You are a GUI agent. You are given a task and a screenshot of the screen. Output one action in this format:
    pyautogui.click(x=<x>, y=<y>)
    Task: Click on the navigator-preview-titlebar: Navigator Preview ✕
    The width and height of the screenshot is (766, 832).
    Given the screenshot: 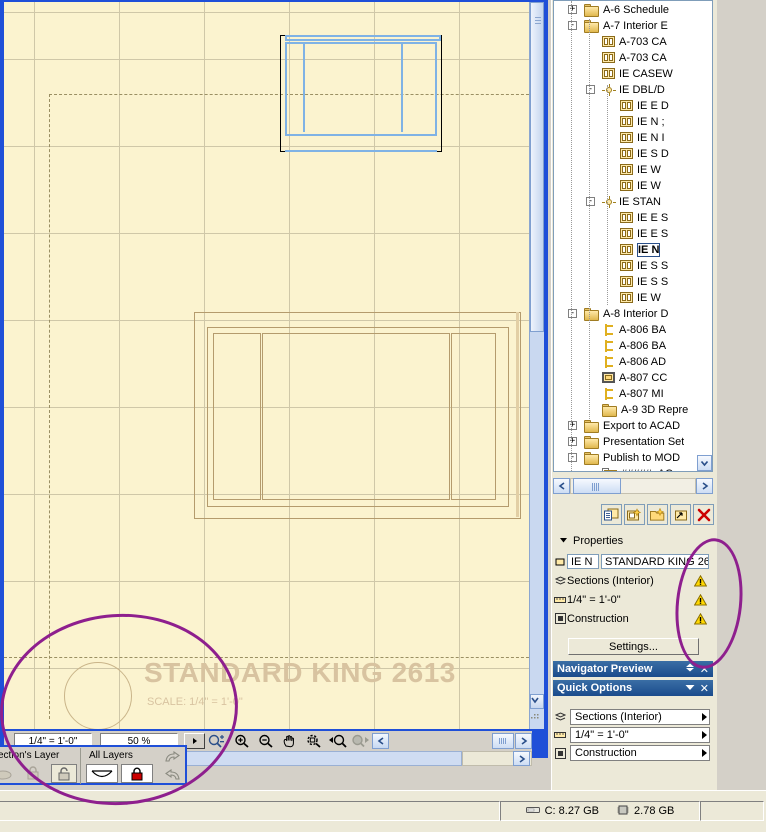 What is the action you would take?
    pyautogui.click(x=633, y=669)
    